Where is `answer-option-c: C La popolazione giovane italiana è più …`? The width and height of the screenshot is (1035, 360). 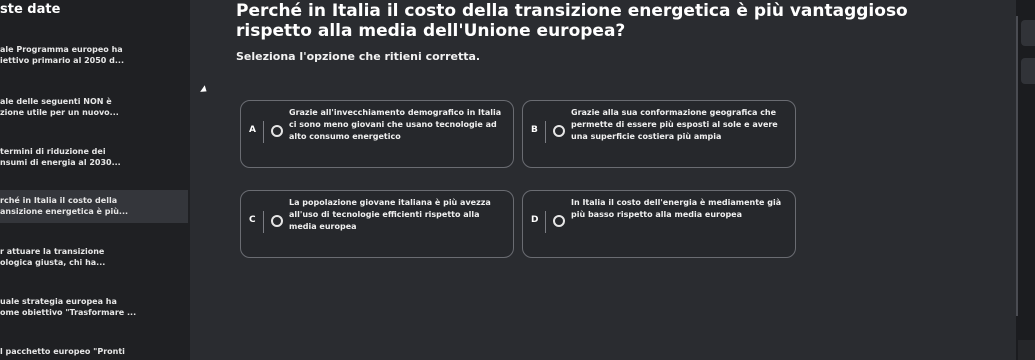
answer-option-c: C La popolazione giovane italiana è più … is located at coordinates (377, 224).